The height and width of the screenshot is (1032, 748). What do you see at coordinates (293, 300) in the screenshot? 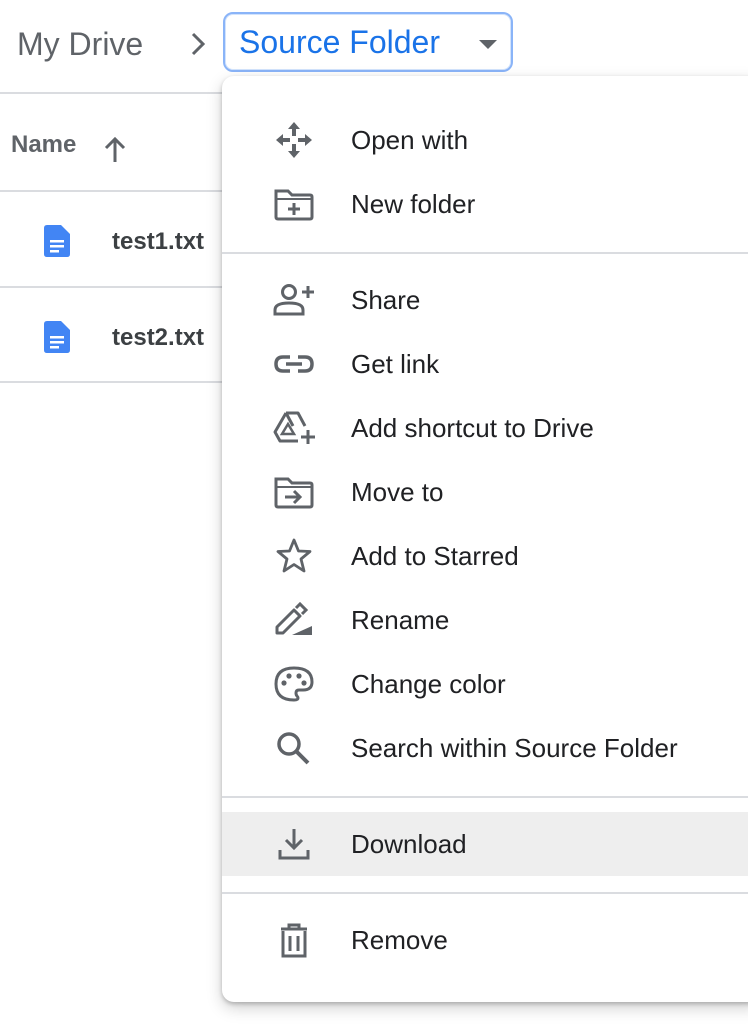
I see `share-icon` at bounding box center [293, 300].